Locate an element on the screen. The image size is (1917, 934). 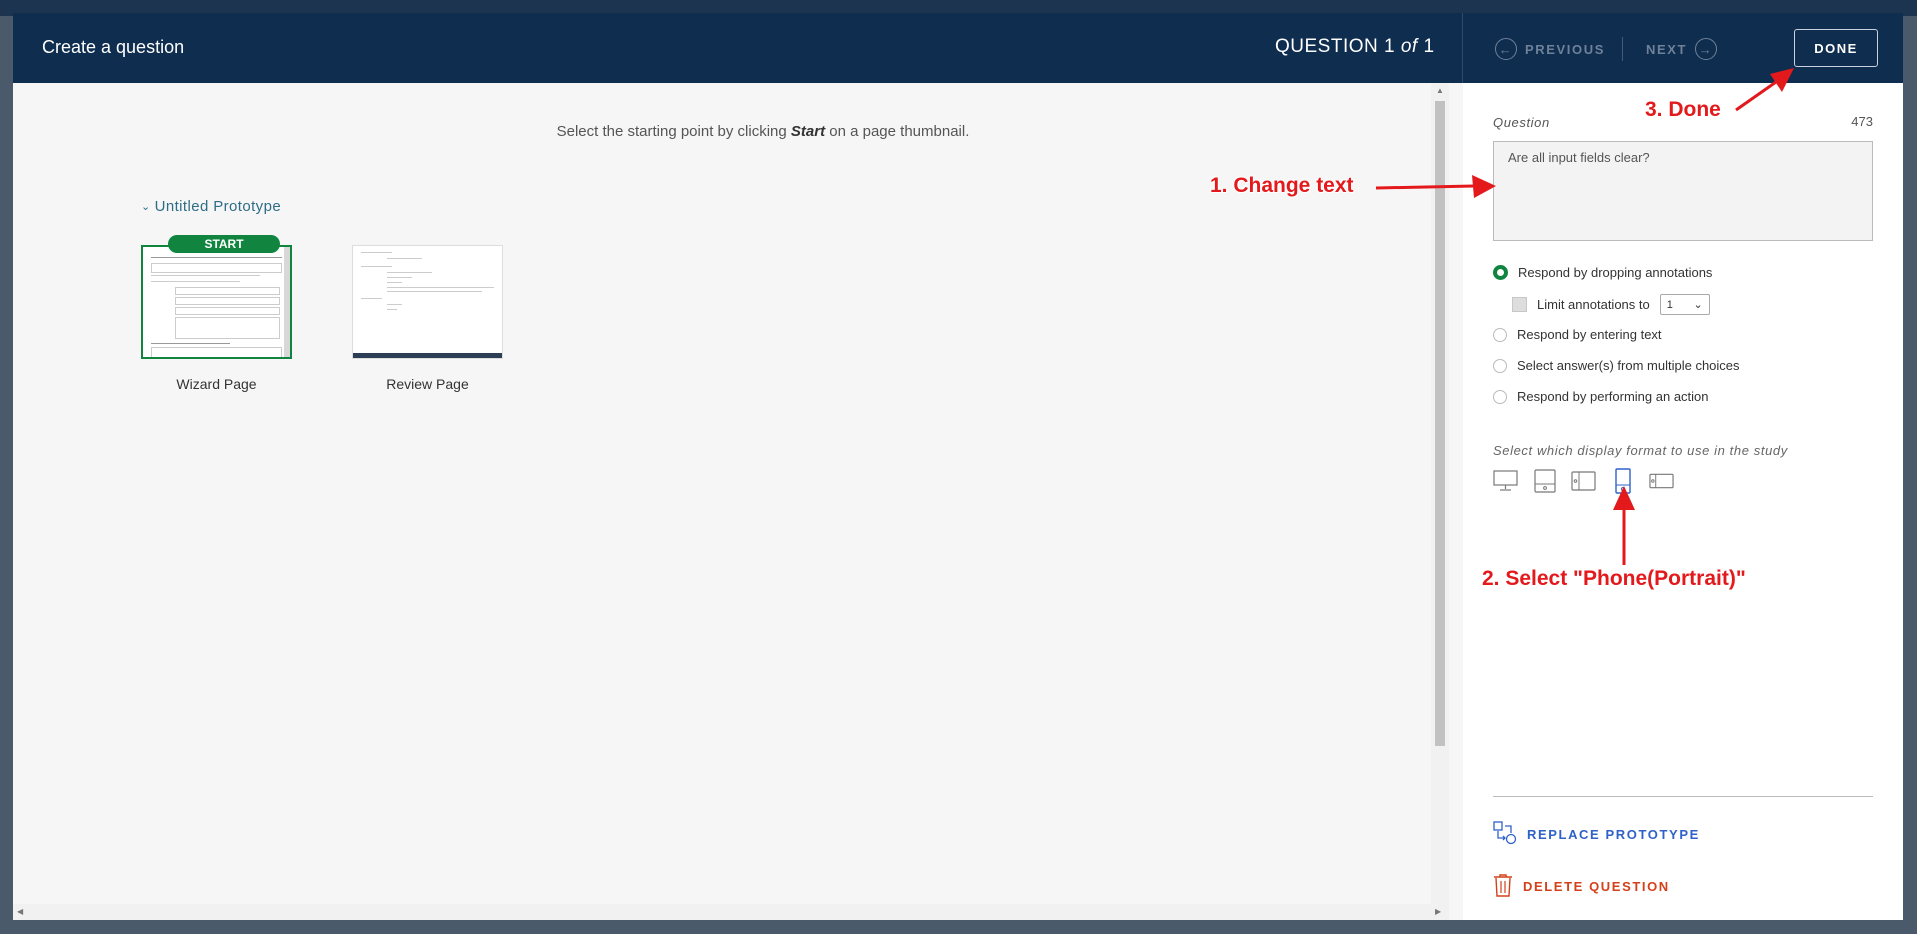
replace-prototype-button: REPLACE PROTOTYPE is located at coordinates (1596, 834).